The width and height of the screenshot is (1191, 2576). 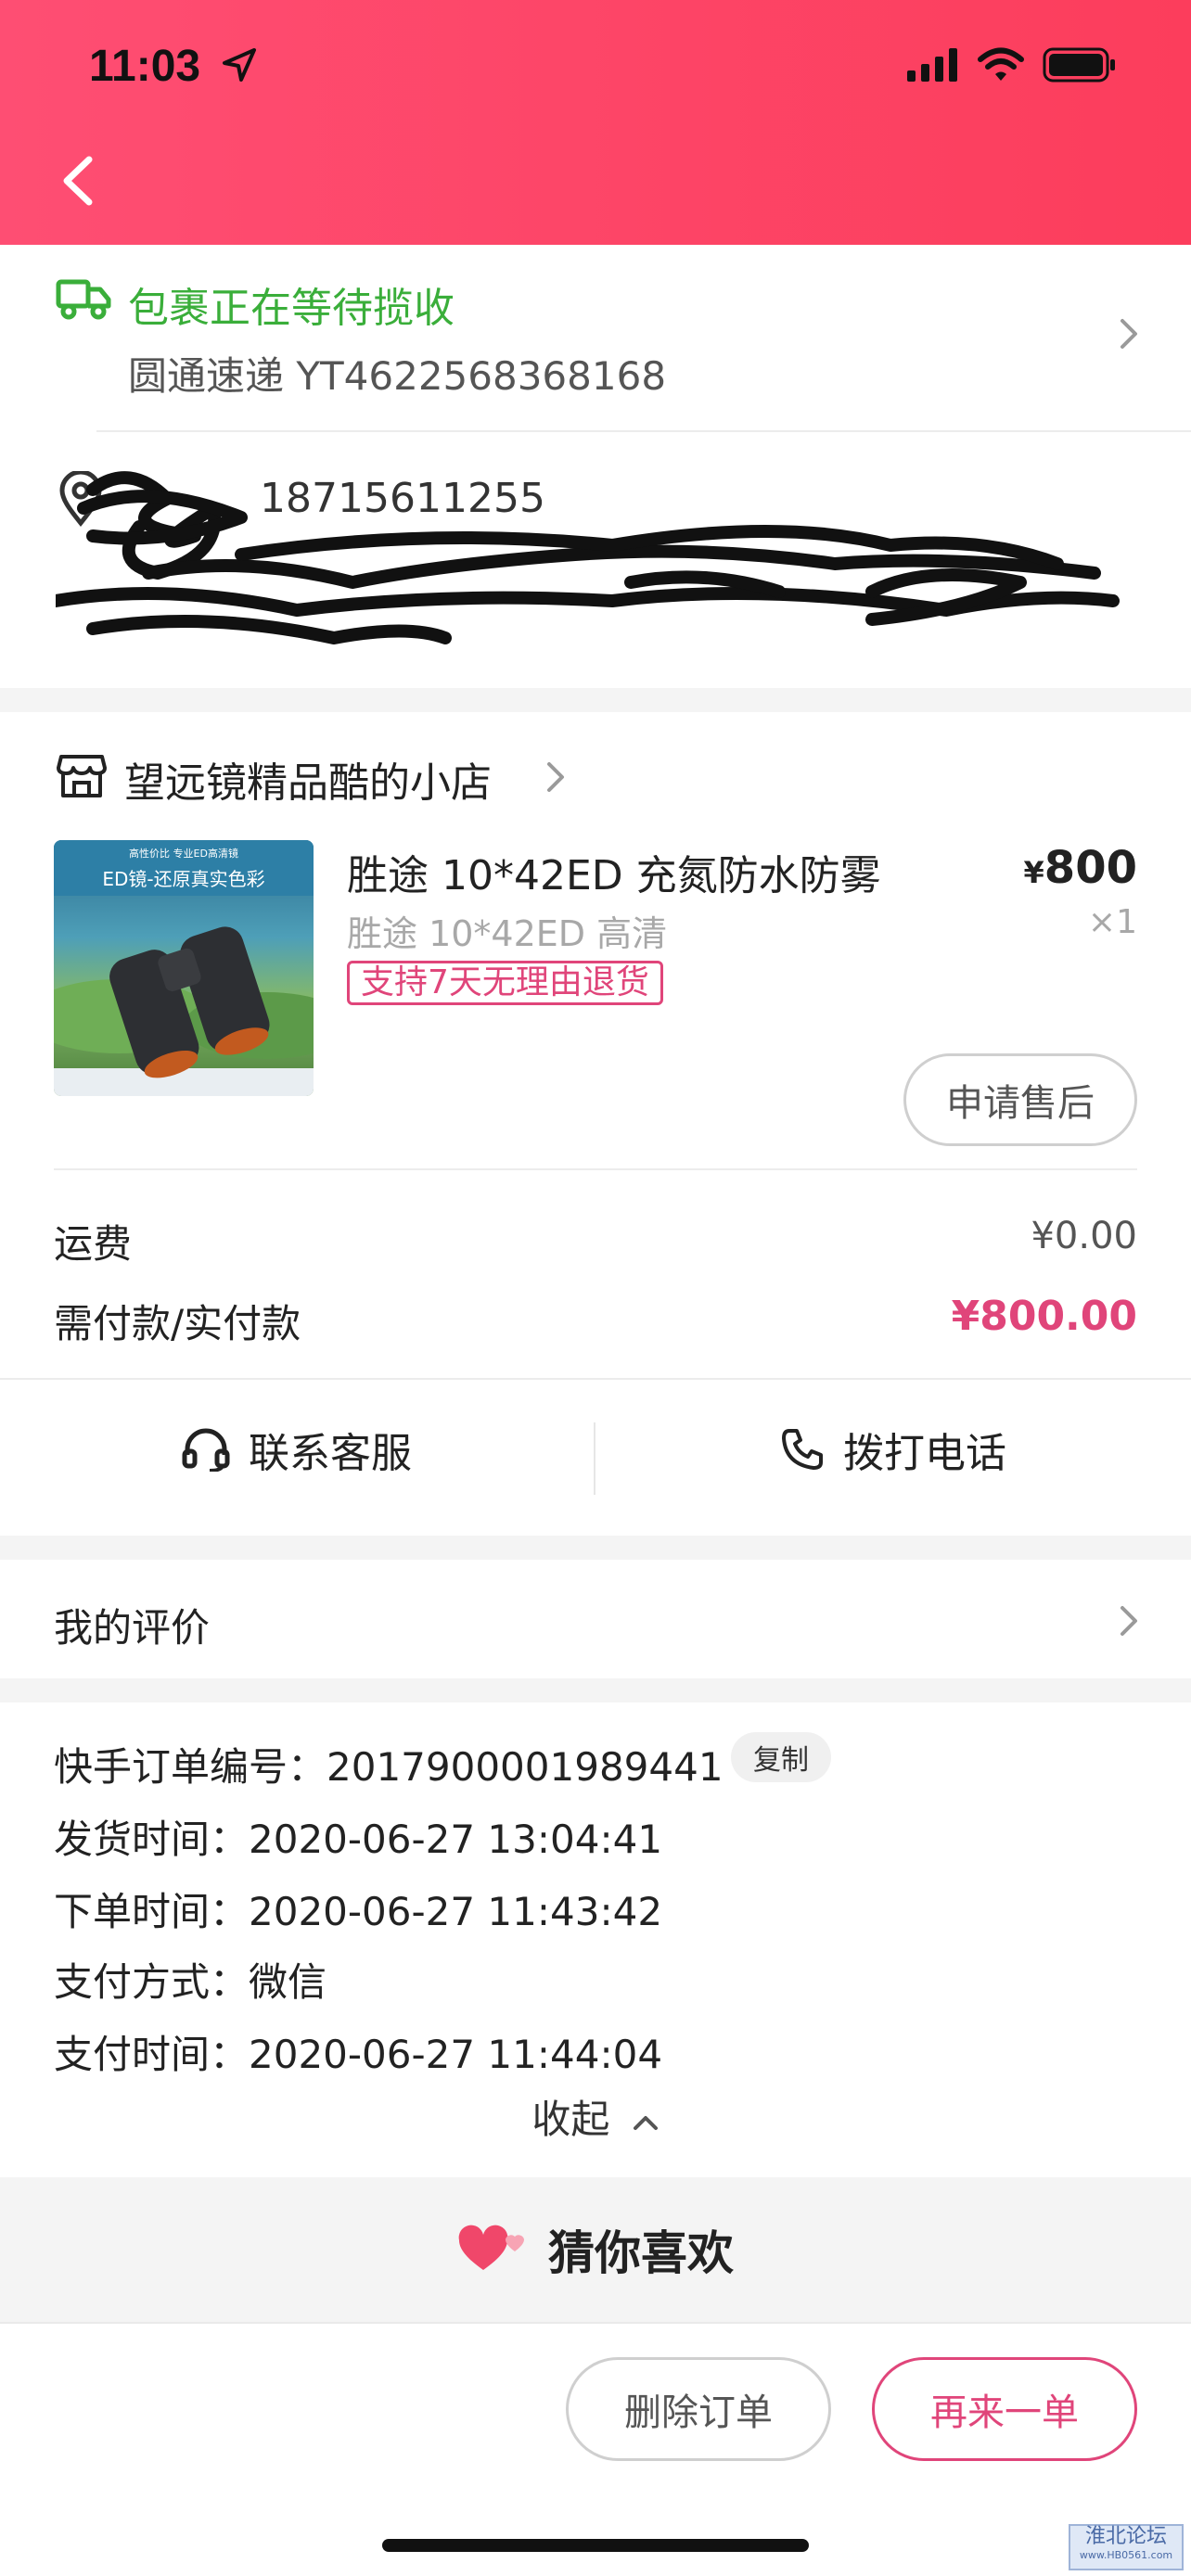 What do you see at coordinates (330, 1453) in the screenshot?
I see `contact-service-label: 联系客服` at bounding box center [330, 1453].